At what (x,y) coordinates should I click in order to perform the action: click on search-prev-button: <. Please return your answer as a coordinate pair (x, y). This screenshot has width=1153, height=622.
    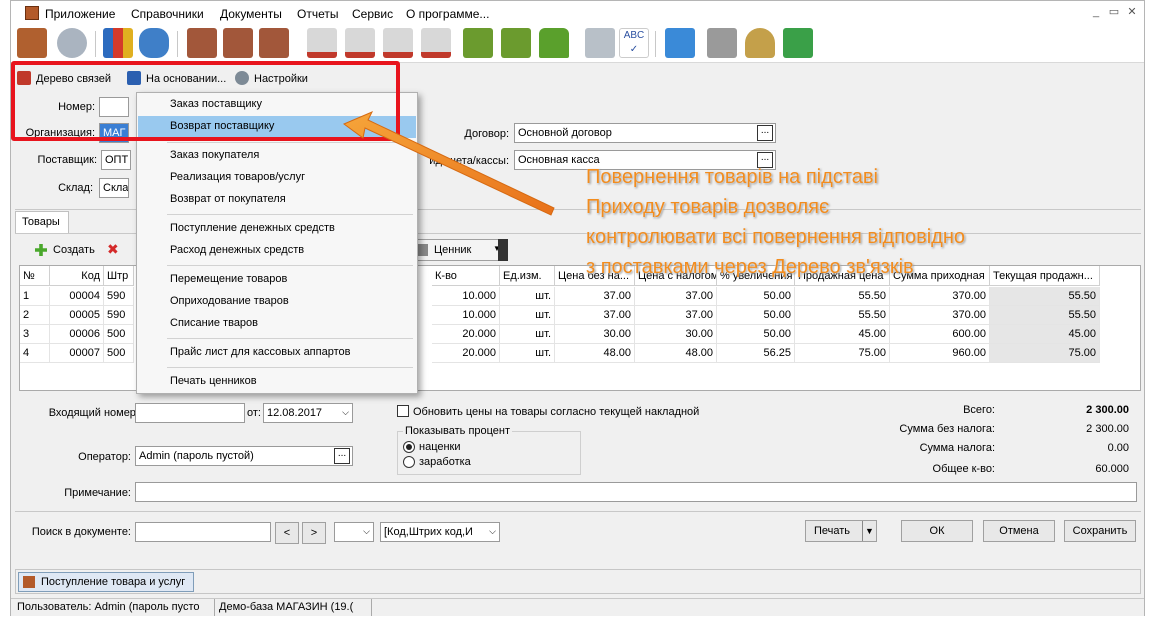
    Looking at the image, I should click on (287, 533).